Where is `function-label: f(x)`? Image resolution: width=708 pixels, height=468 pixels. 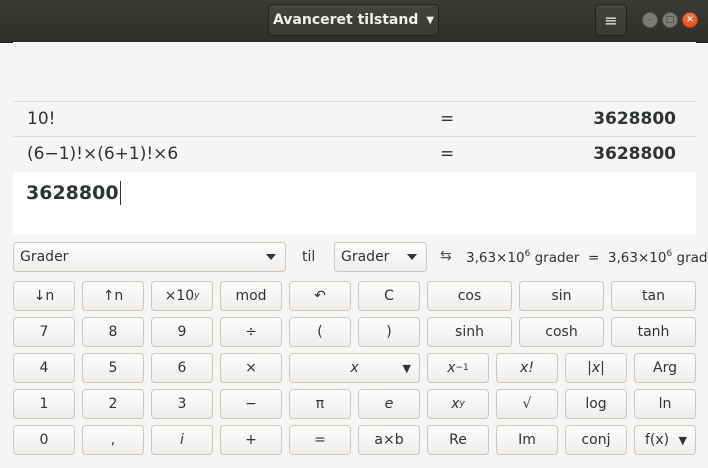 function-label: f(x) is located at coordinates (657, 440).